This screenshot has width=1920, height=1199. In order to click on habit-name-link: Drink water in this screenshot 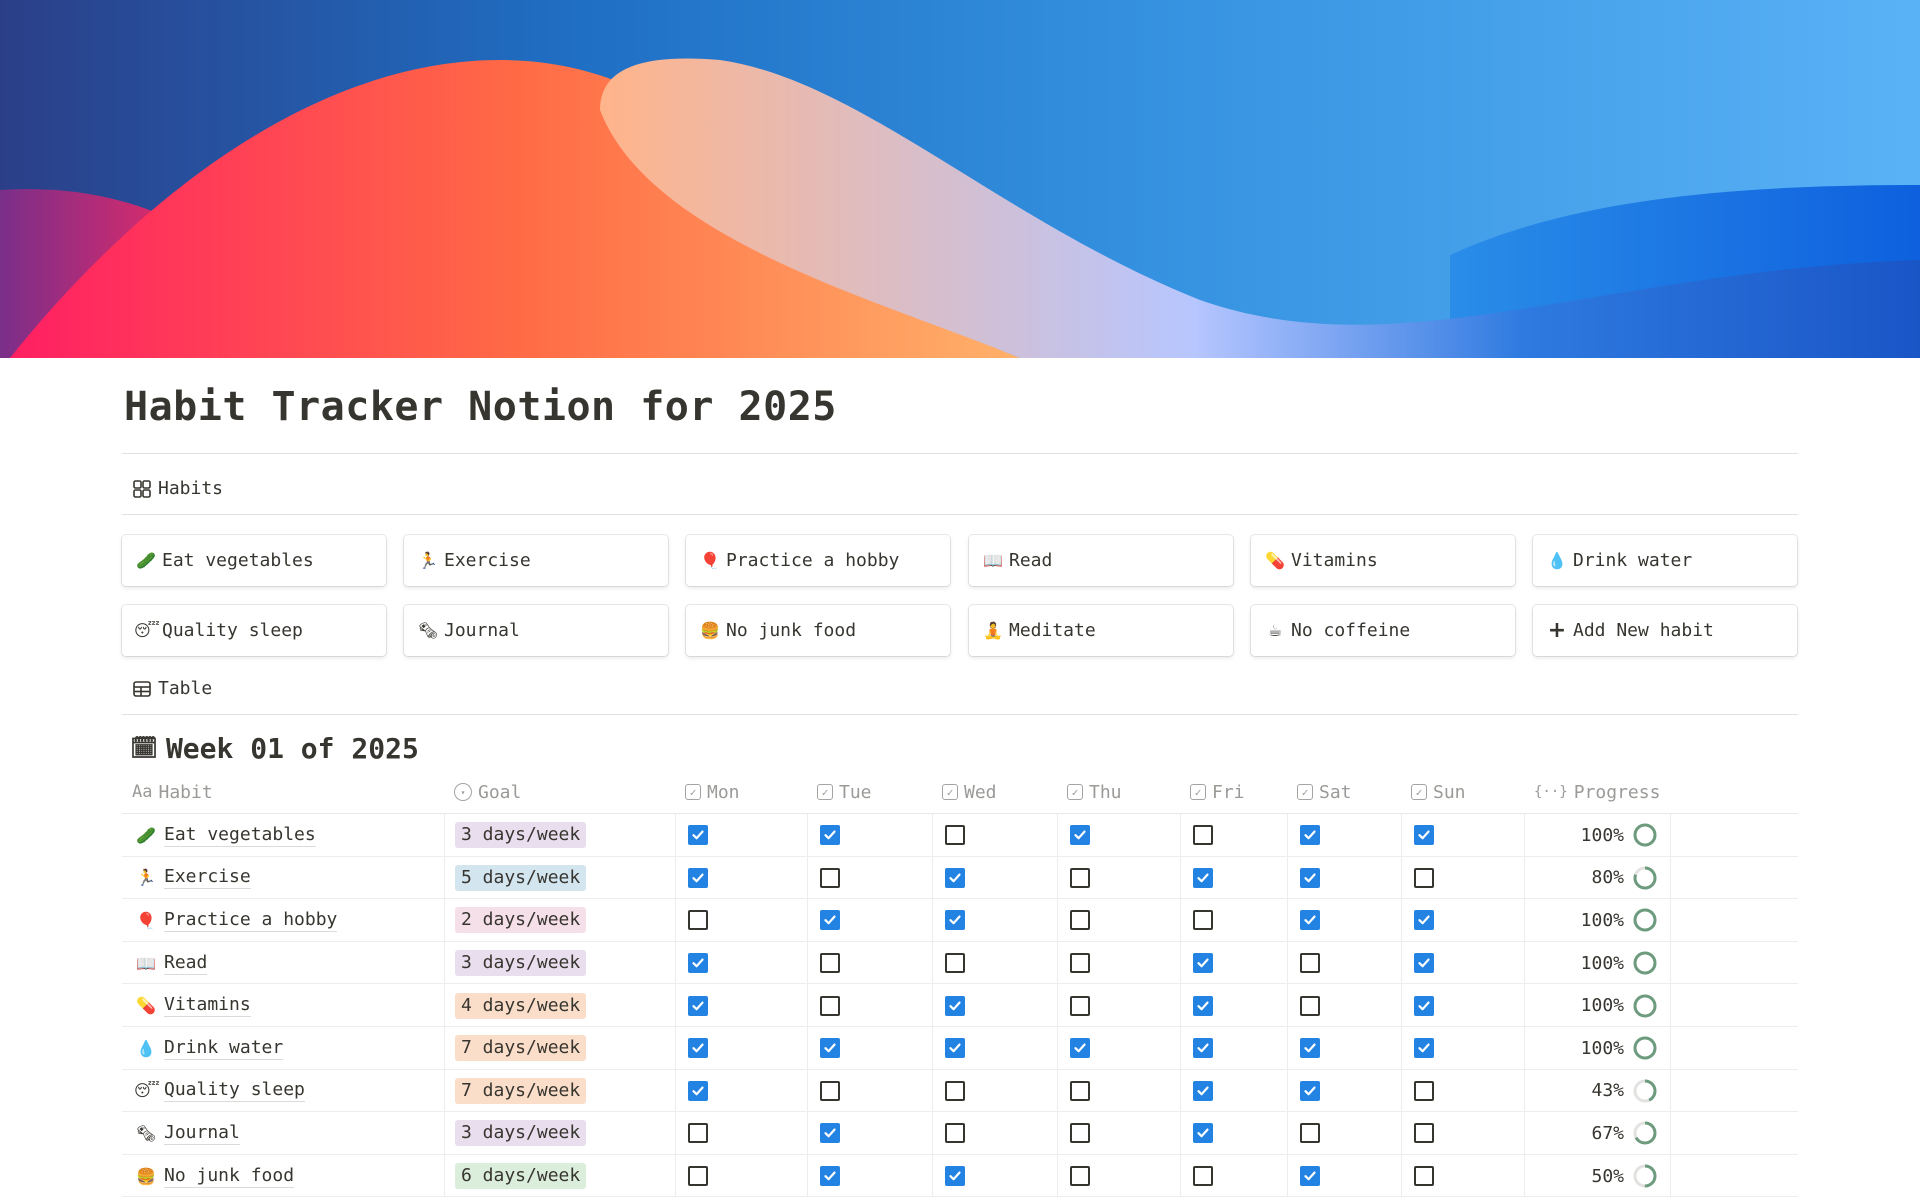, I will do `click(224, 1048)`.